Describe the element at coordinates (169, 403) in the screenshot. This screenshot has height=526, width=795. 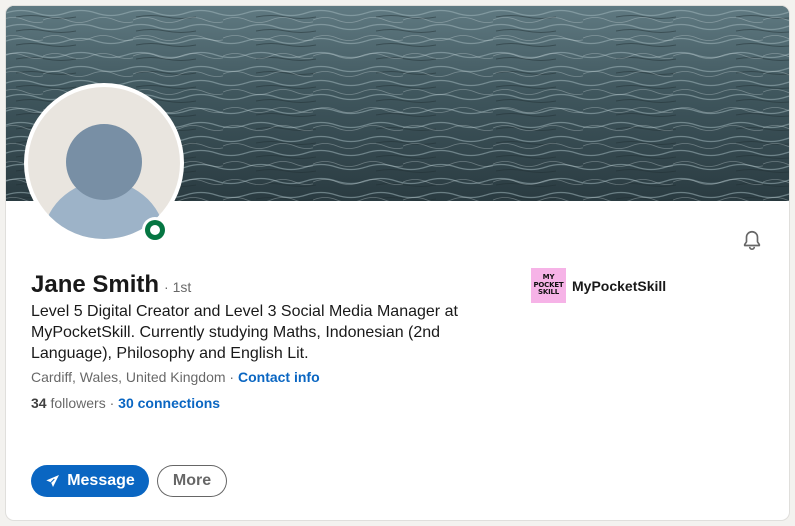
I see `connections-link: 30 connections` at that location.